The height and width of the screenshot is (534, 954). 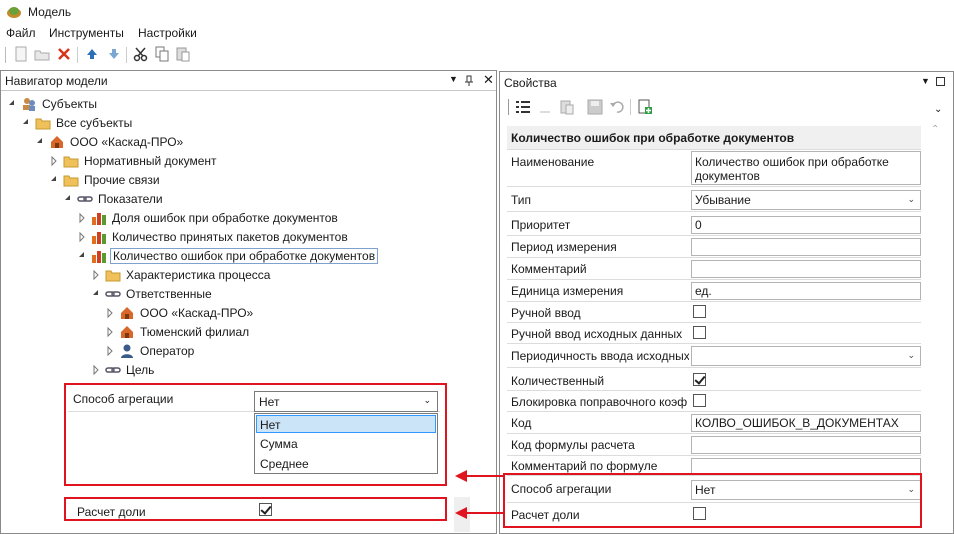 I want to click on prop-code-input: КОЛВО_ОШИБОК_В_ДОКУМЕНТАХ, so click(x=806, y=423).